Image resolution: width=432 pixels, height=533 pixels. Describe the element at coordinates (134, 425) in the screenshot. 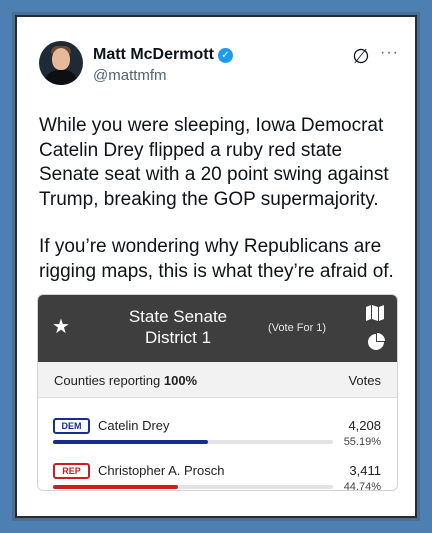

I see `candidate-name: Catelin Drey` at that location.